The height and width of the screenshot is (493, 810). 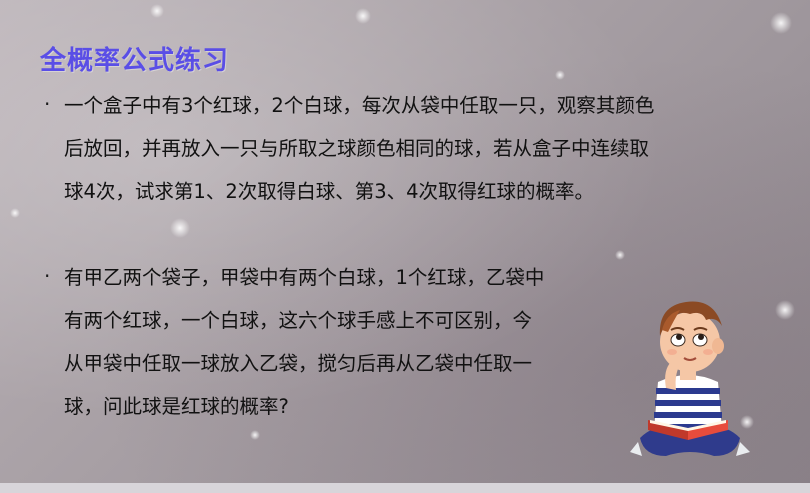 I want to click on question-2-line: 球，问此球是红球的概率?, so click(x=176, y=406).